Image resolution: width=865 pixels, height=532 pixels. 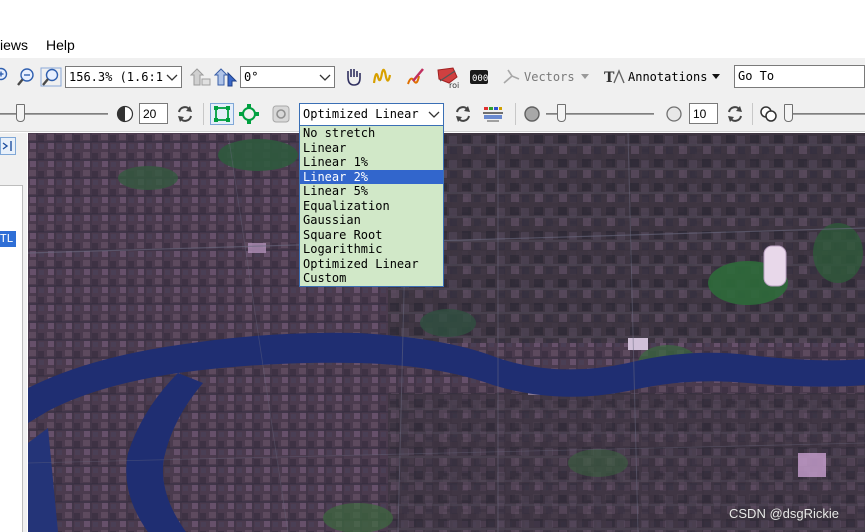 What do you see at coordinates (549, 77) in the screenshot?
I see `vectors-label: Vectors` at bounding box center [549, 77].